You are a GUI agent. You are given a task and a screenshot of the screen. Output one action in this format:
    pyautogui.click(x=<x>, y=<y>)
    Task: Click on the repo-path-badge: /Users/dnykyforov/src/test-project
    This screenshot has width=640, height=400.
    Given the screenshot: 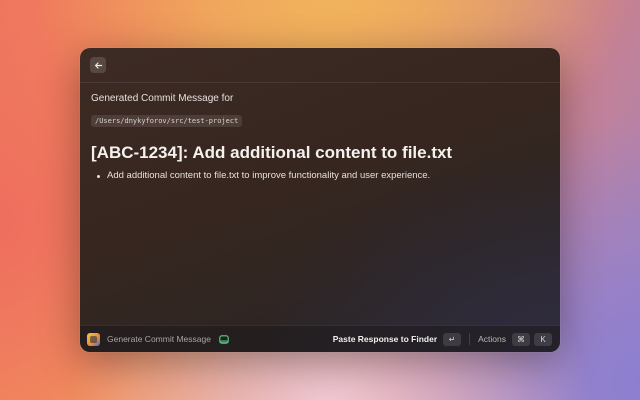 What is the action you would take?
    pyautogui.click(x=167, y=121)
    